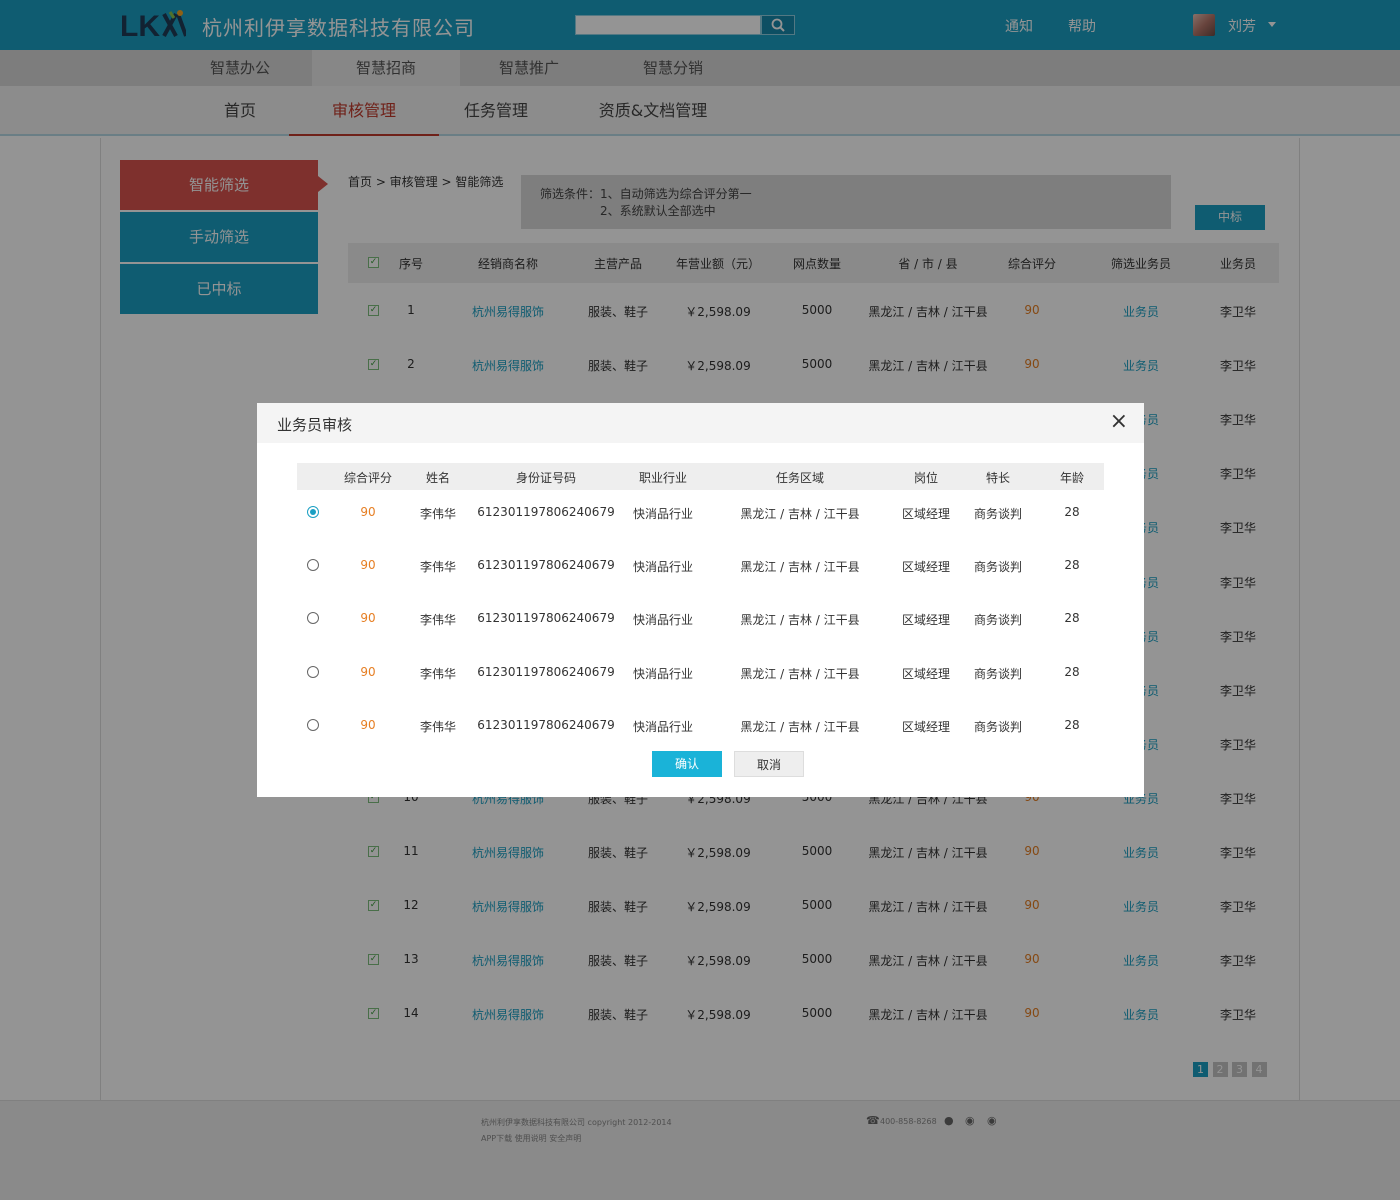 This screenshot has height=1200, width=1400. Describe the element at coordinates (1071, 478) in the screenshot. I see `dialog-column-header: 年龄` at that location.